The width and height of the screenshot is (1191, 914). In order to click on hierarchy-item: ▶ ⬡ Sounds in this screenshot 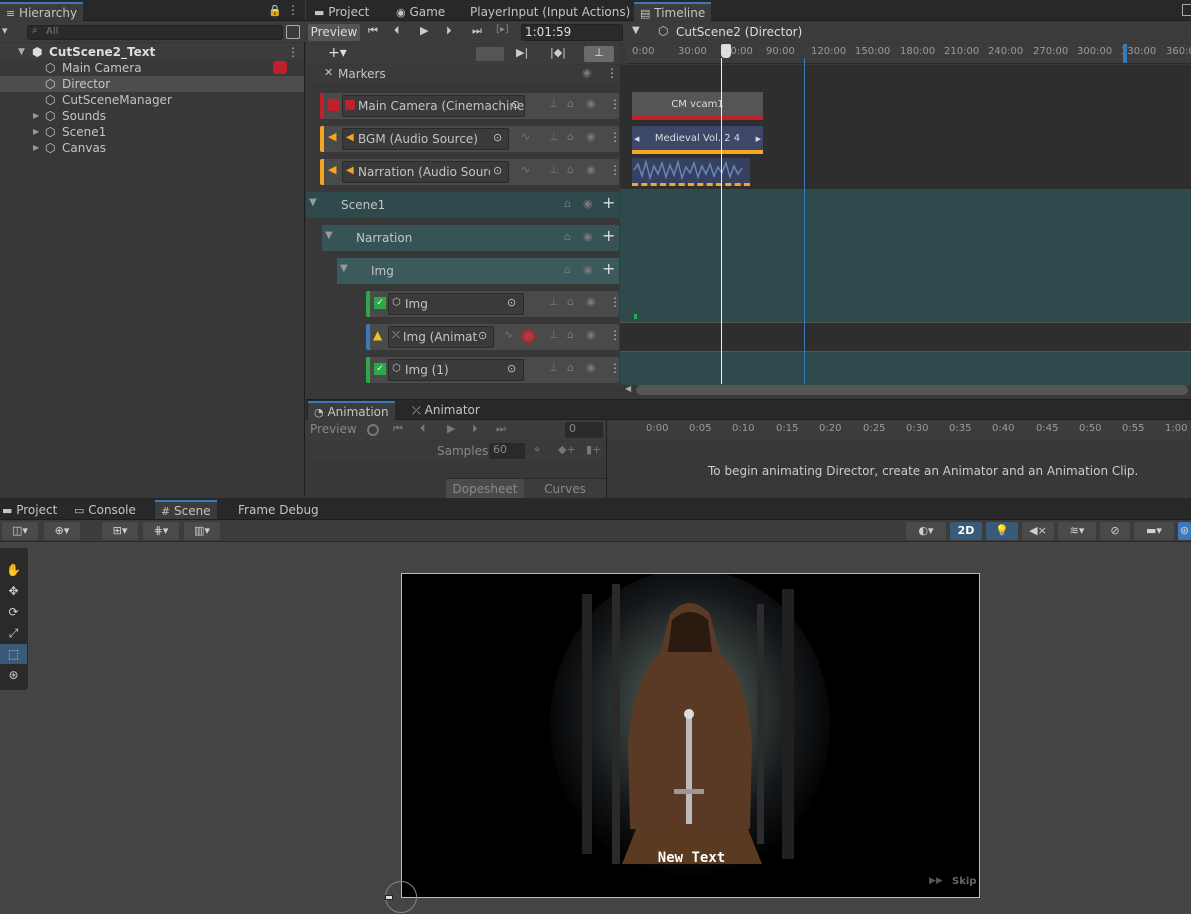, I will do `click(152, 116)`.